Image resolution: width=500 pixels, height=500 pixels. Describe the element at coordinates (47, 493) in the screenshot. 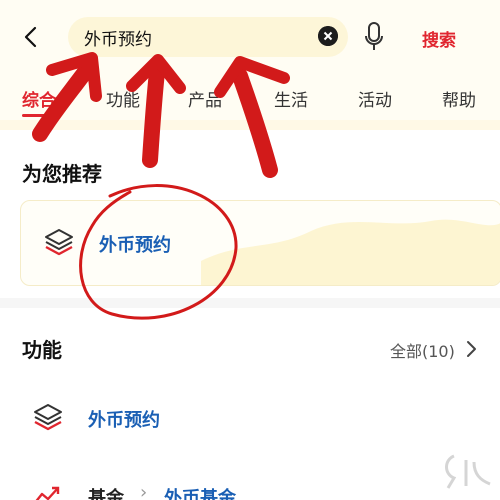

I see `chart-trend-icon` at that location.